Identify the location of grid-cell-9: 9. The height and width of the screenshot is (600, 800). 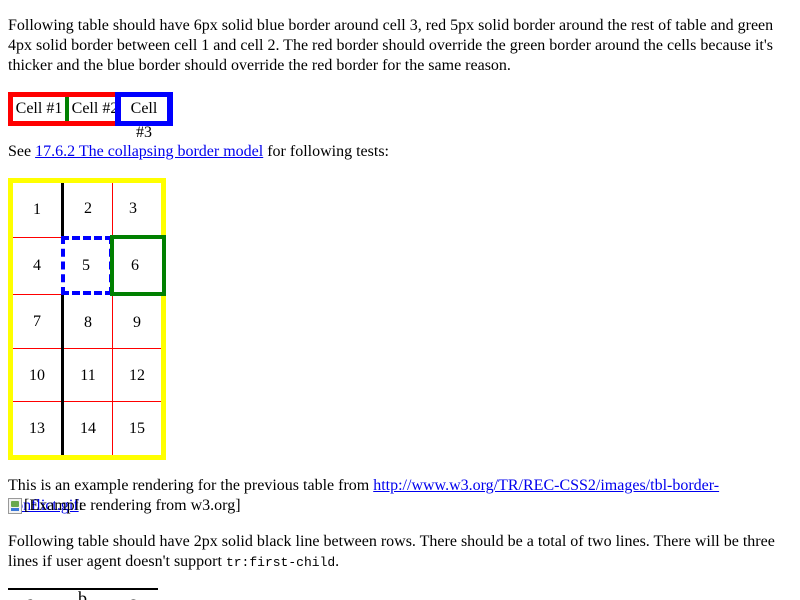
(137, 322).